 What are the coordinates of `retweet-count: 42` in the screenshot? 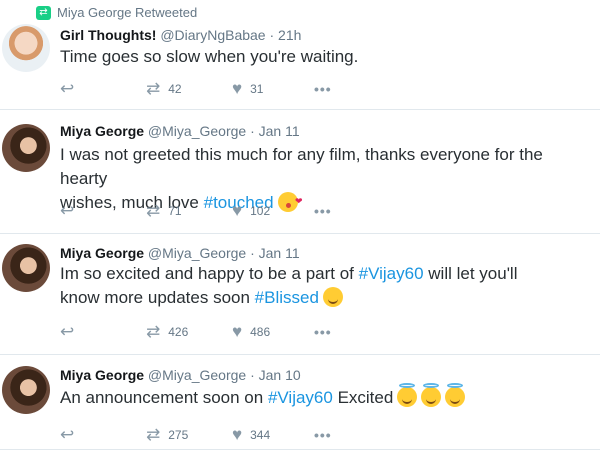 It's located at (175, 88).